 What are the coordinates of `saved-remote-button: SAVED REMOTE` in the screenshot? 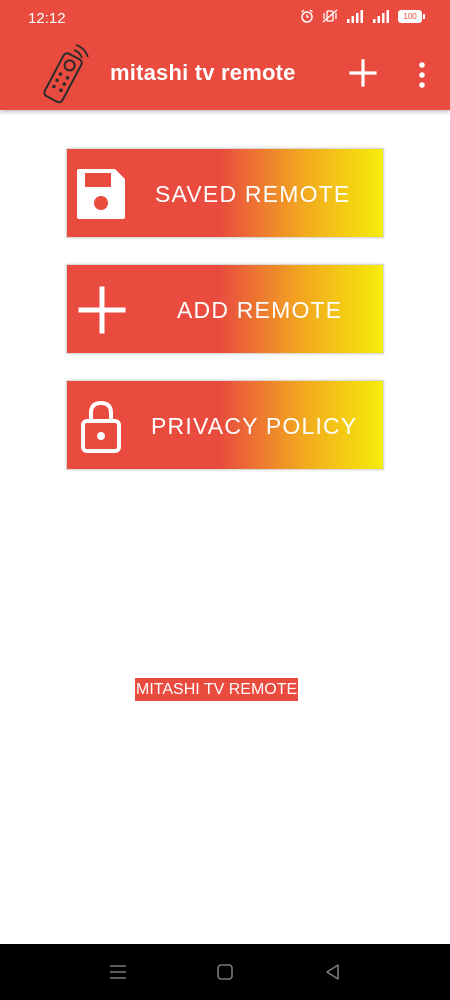 It's located at (225, 193).